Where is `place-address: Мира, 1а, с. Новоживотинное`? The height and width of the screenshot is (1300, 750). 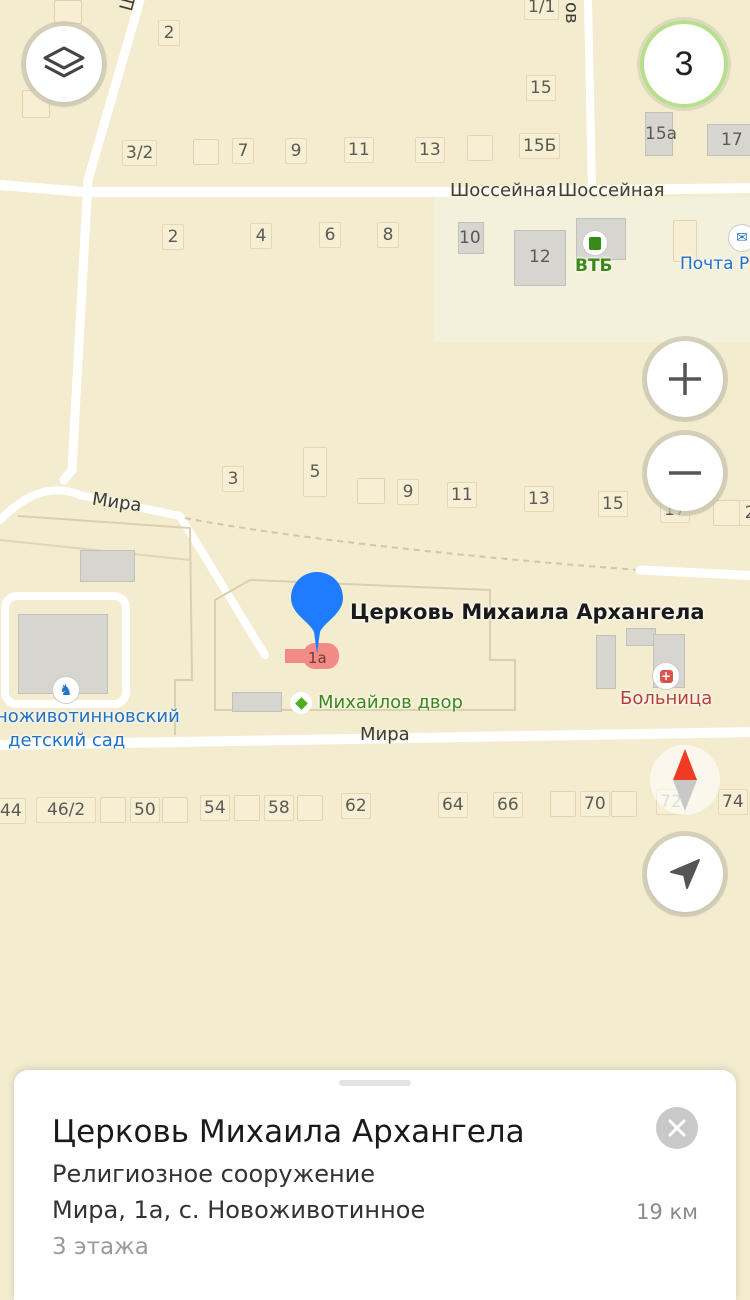
place-address: Мира, 1а, с. Новоживотинное is located at coordinates (239, 1210).